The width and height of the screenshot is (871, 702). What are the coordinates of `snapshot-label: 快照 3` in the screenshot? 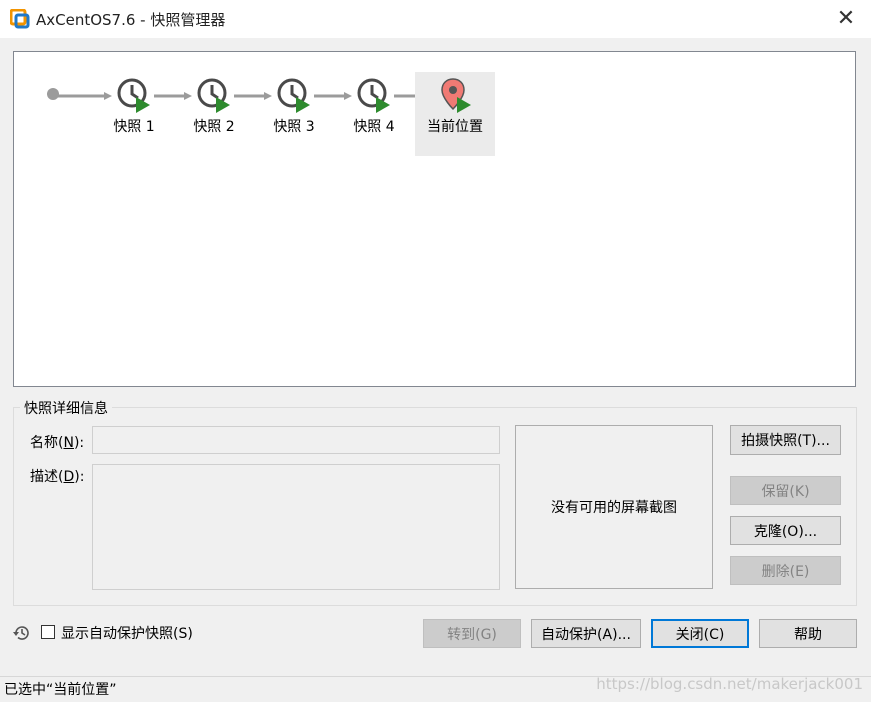 It's located at (294, 127).